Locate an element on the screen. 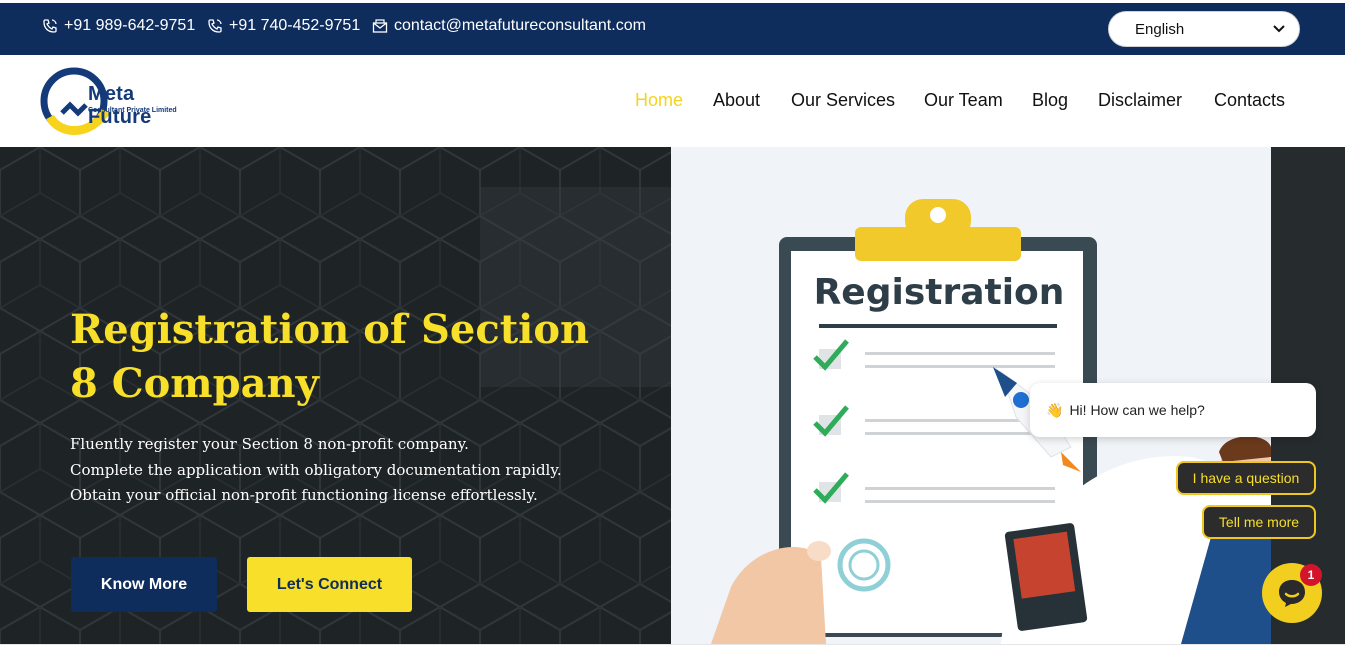  logo-name: Meta Future is located at coordinates (120, 105).